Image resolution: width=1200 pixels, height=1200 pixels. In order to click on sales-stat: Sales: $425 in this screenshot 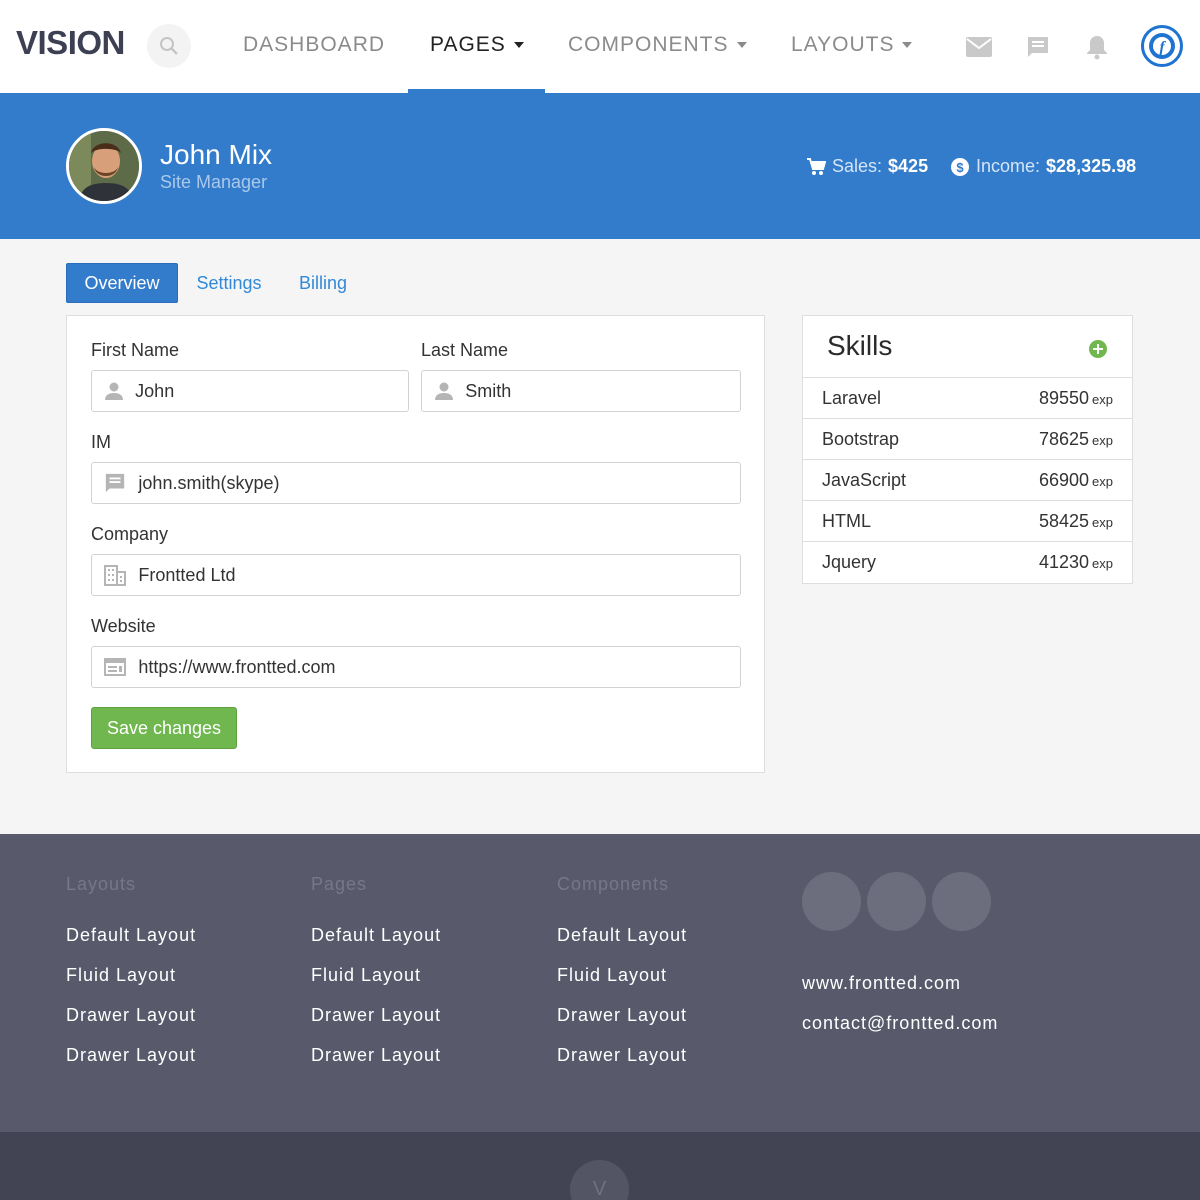, I will do `click(867, 166)`.